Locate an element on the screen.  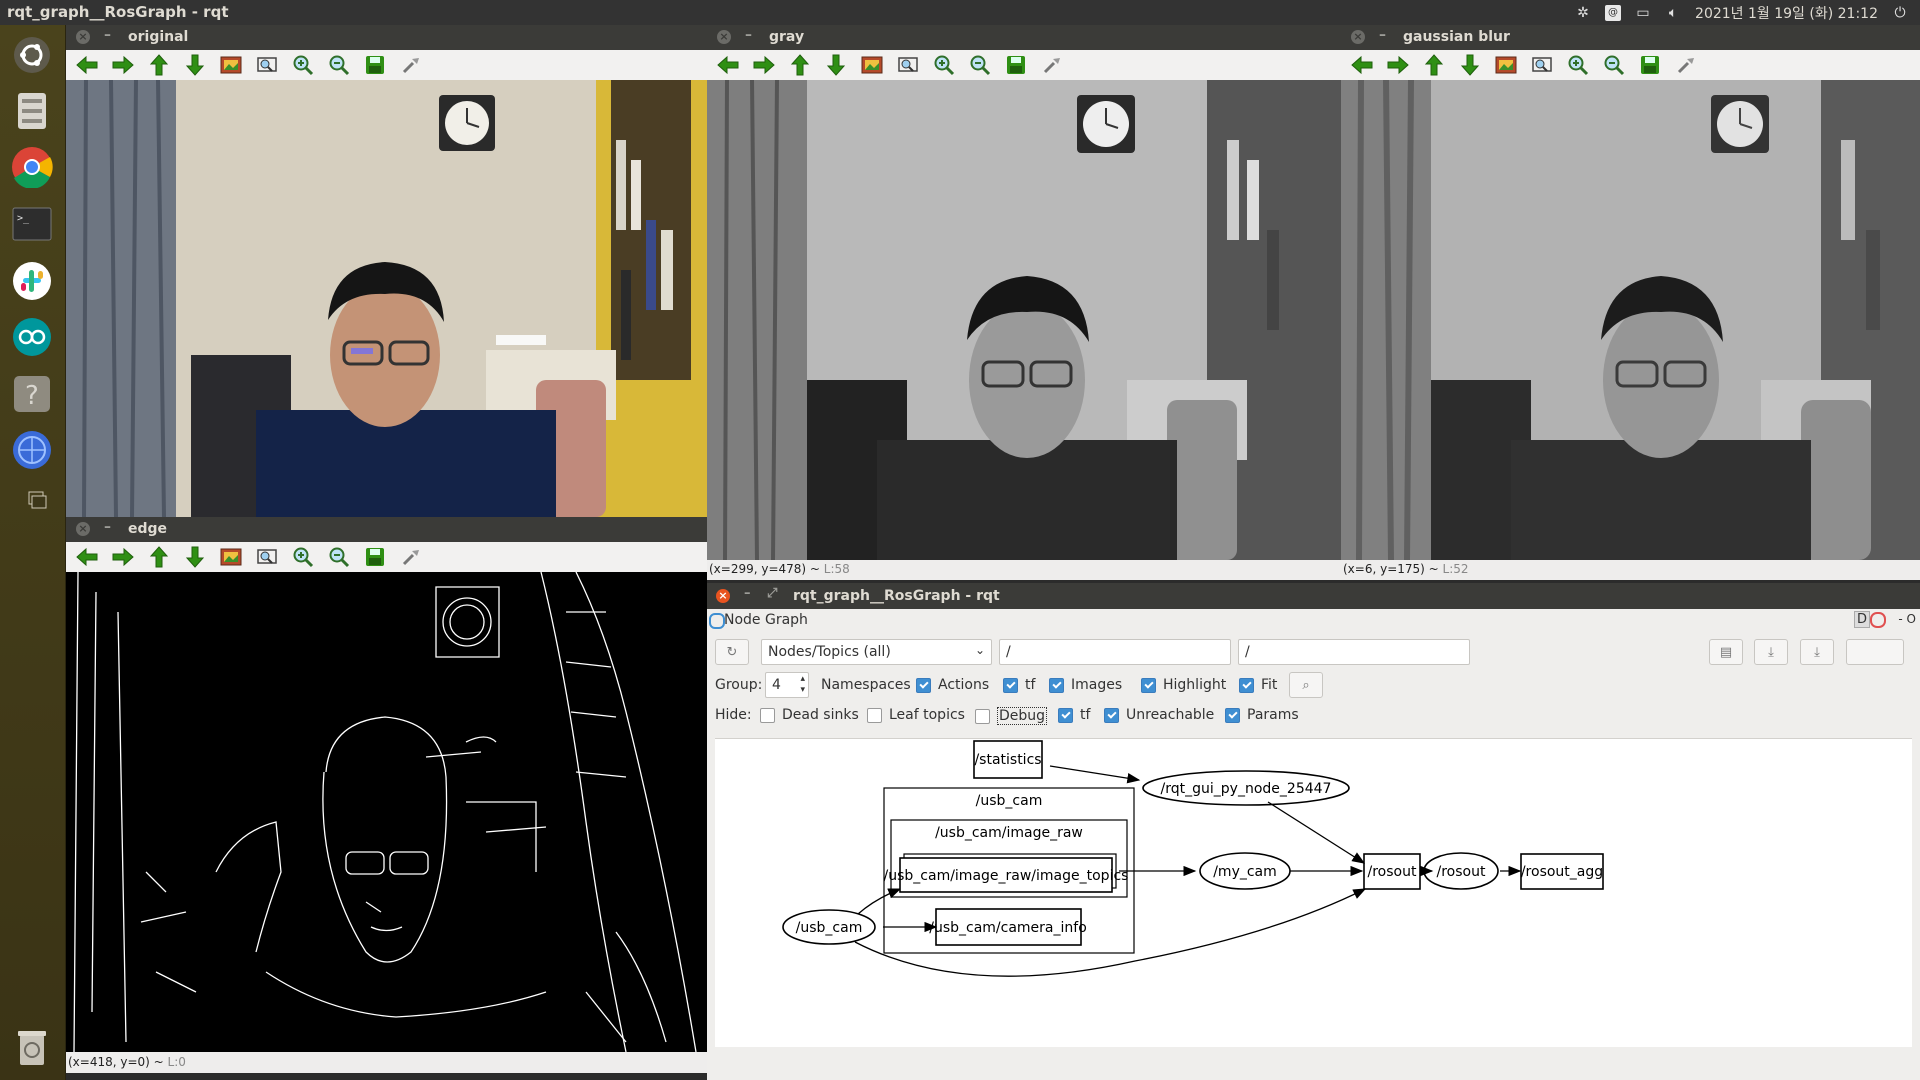
plugin-window-controls: - O is located at coordinates (1907, 619).